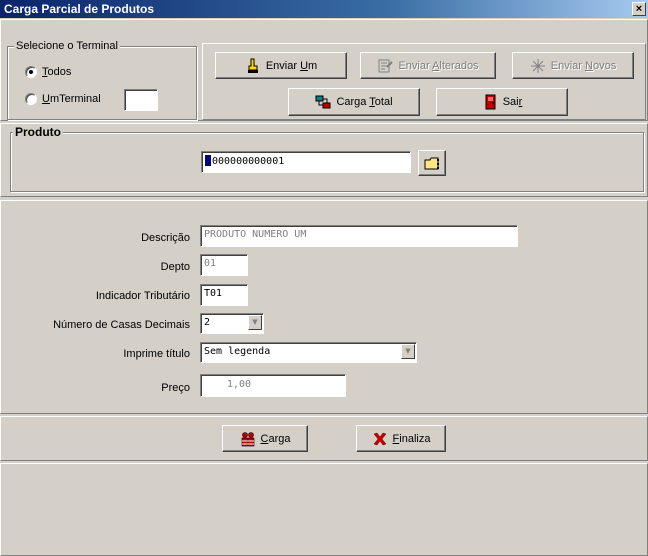 Image resolution: width=648 pixels, height=556 pixels. Describe the element at coordinates (175, 388) in the screenshot. I see `preco-label: Preço` at that location.